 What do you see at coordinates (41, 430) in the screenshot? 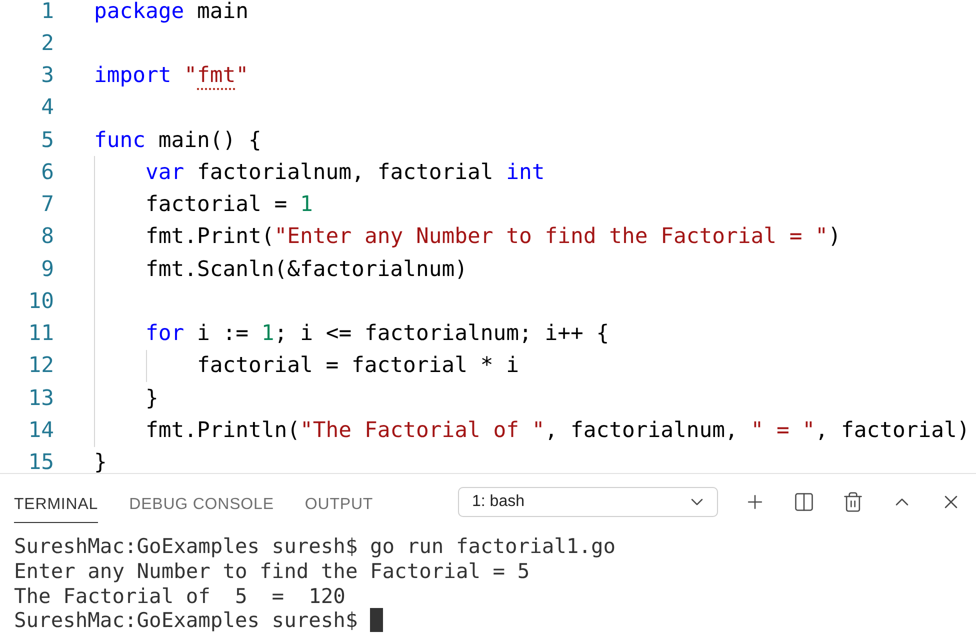
I see `line-number: 14` at bounding box center [41, 430].